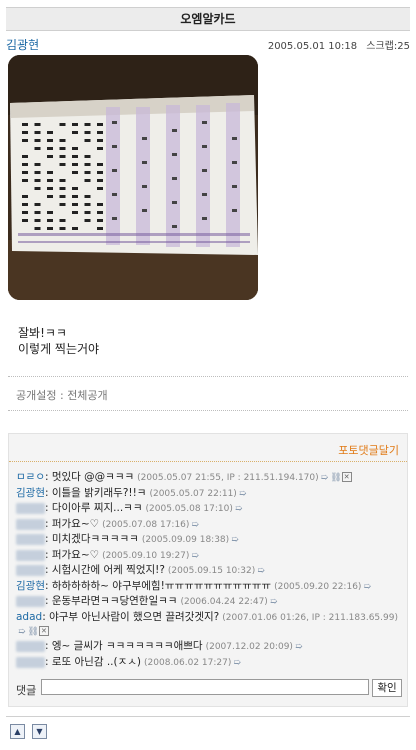 The width and height of the screenshot is (416, 750). I want to click on comment-author: 김민규, so click(30, 662).